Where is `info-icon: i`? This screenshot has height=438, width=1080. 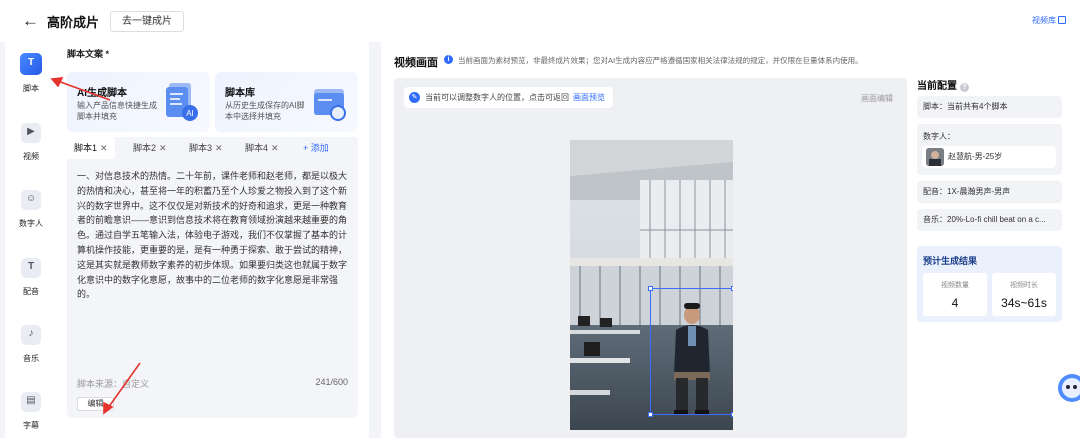
info-icon: i is located at coordinates (448, 59).